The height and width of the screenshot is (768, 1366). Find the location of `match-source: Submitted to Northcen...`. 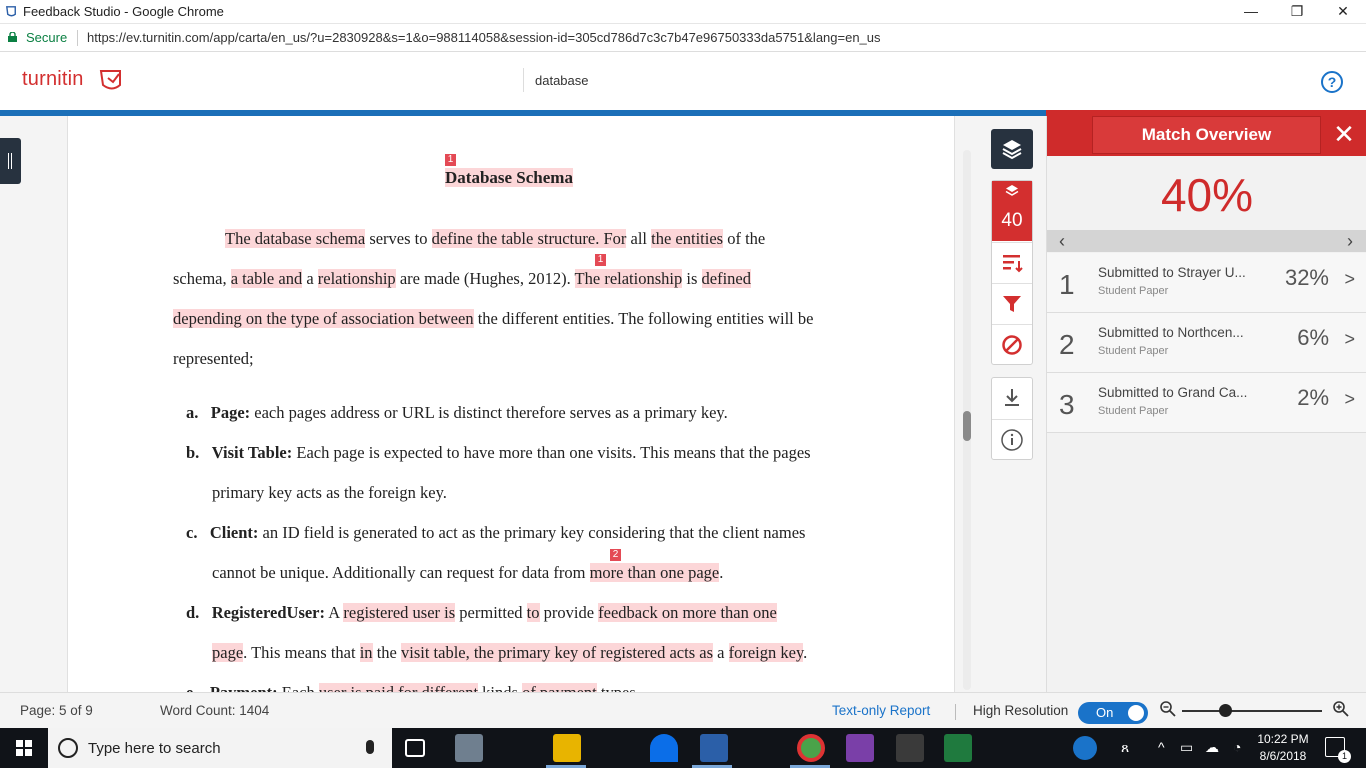

match-source: Submitted to Northcen... is located at coordinates (1171, 332).